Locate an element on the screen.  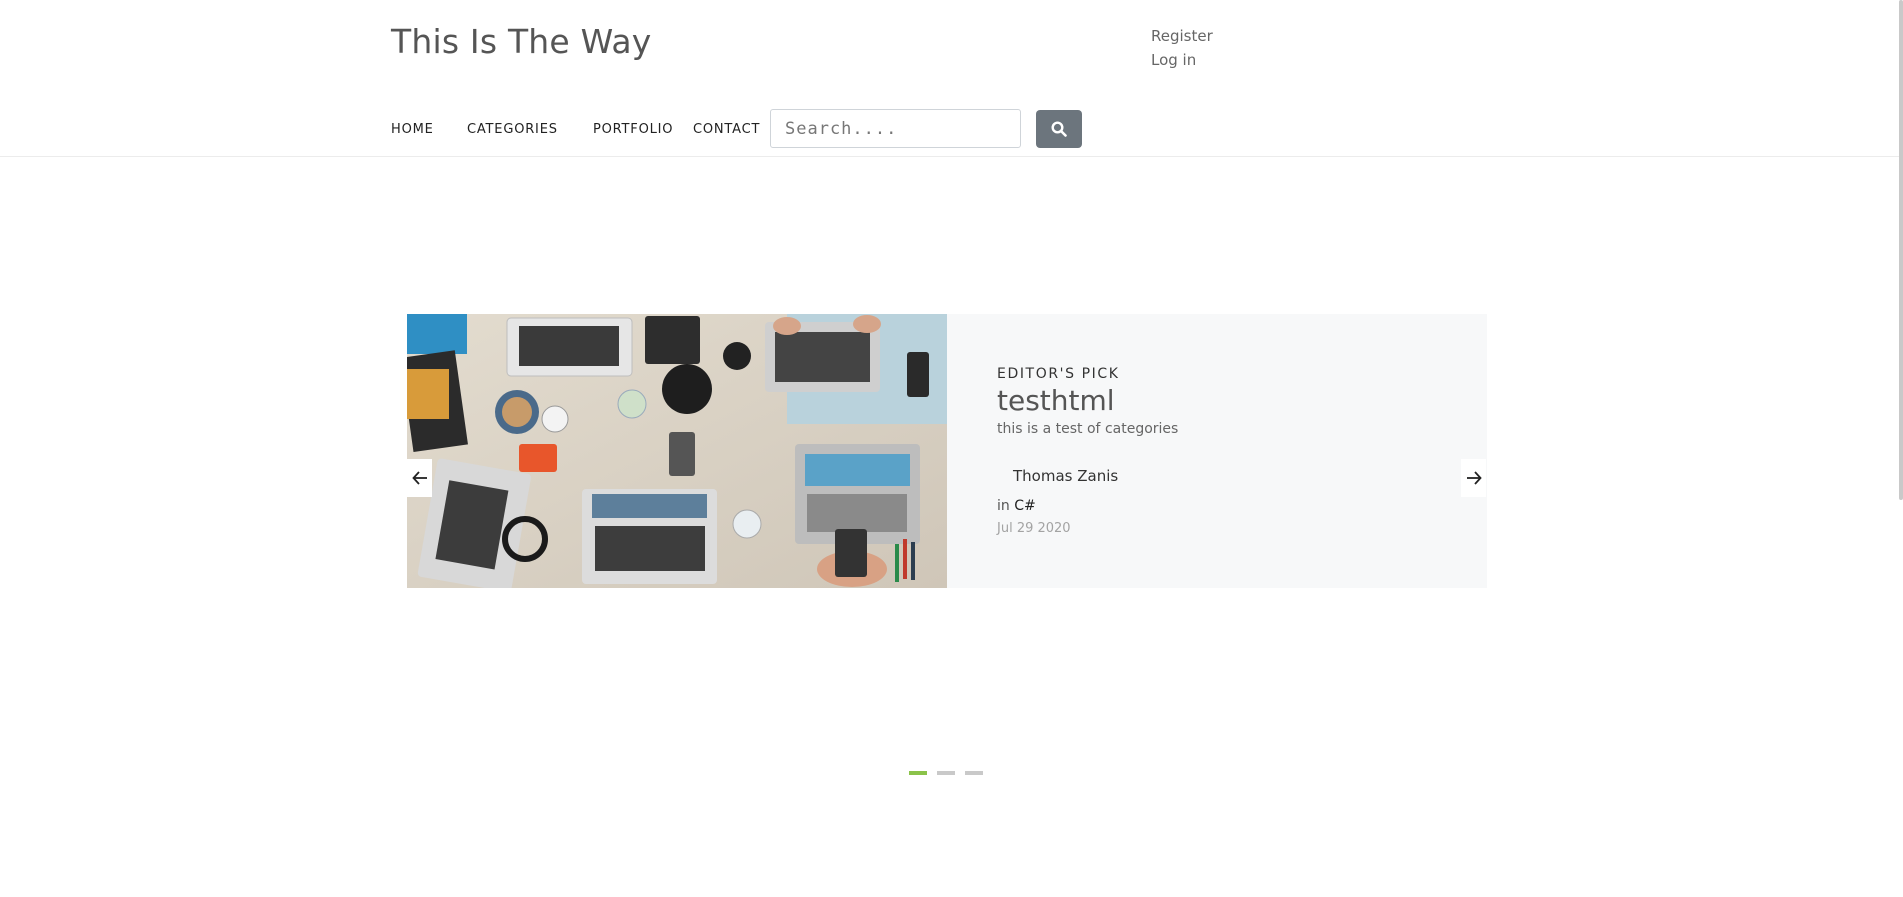
account-links: Register Log in is located at coordinates (1182, 48).